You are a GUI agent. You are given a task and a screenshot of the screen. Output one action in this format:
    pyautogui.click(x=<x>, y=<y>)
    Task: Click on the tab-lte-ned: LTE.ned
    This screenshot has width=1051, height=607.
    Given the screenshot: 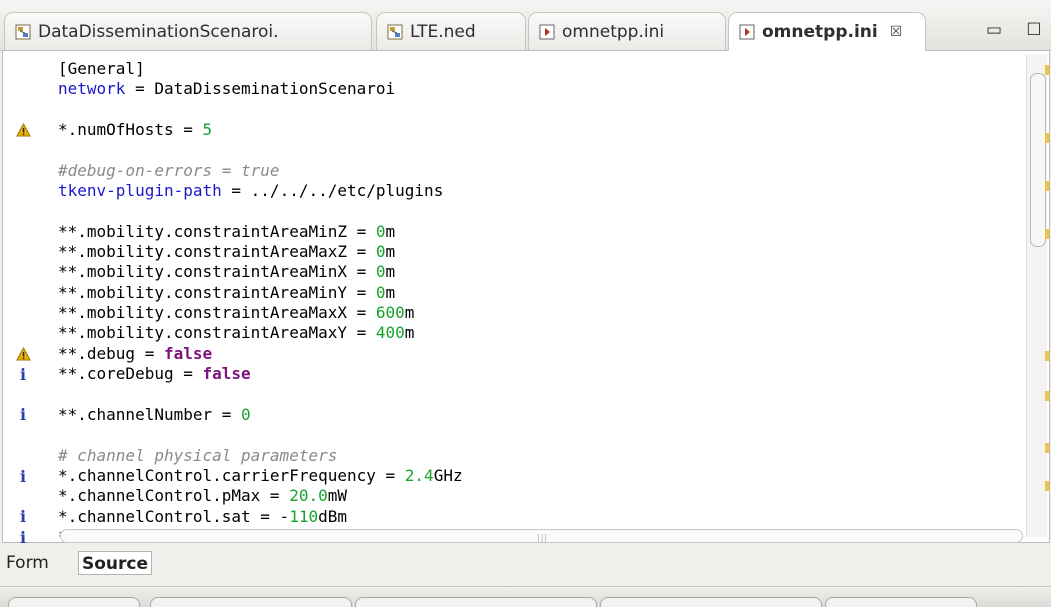 What is the action you would take?
    pyautogui.click(x=451, y=31)
    